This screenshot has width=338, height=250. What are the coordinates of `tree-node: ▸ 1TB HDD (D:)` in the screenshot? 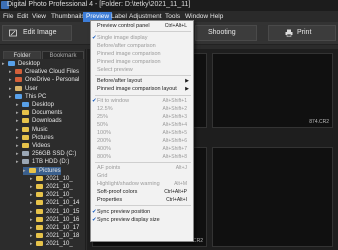 It's located at (42, 162).